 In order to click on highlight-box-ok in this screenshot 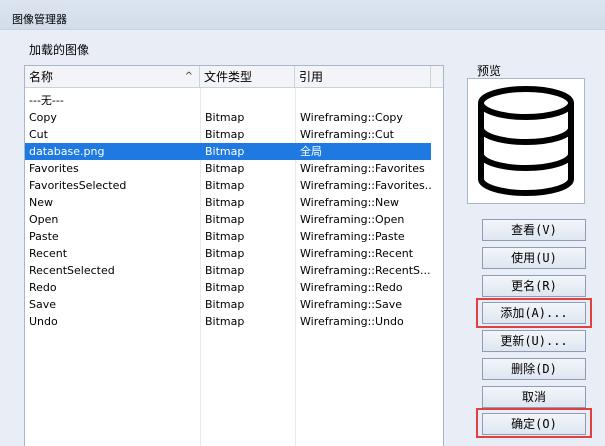, I will do `click(534, 423)`.